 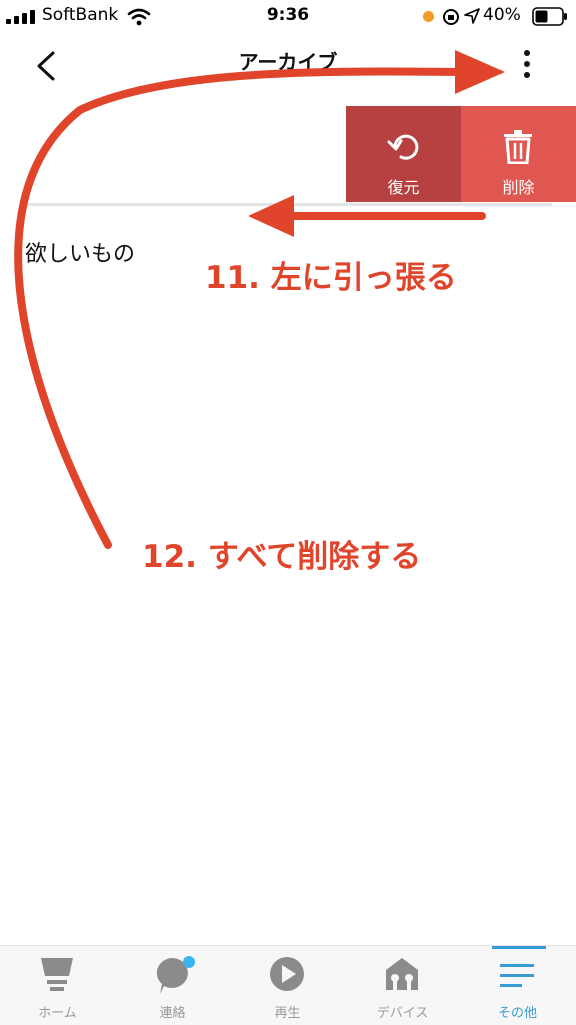 What do you see at coordinates (331, 278) in the screenshot?
I see `annotation-step-11: 11. 左に引っ張る` at bounding box center [331, 278].